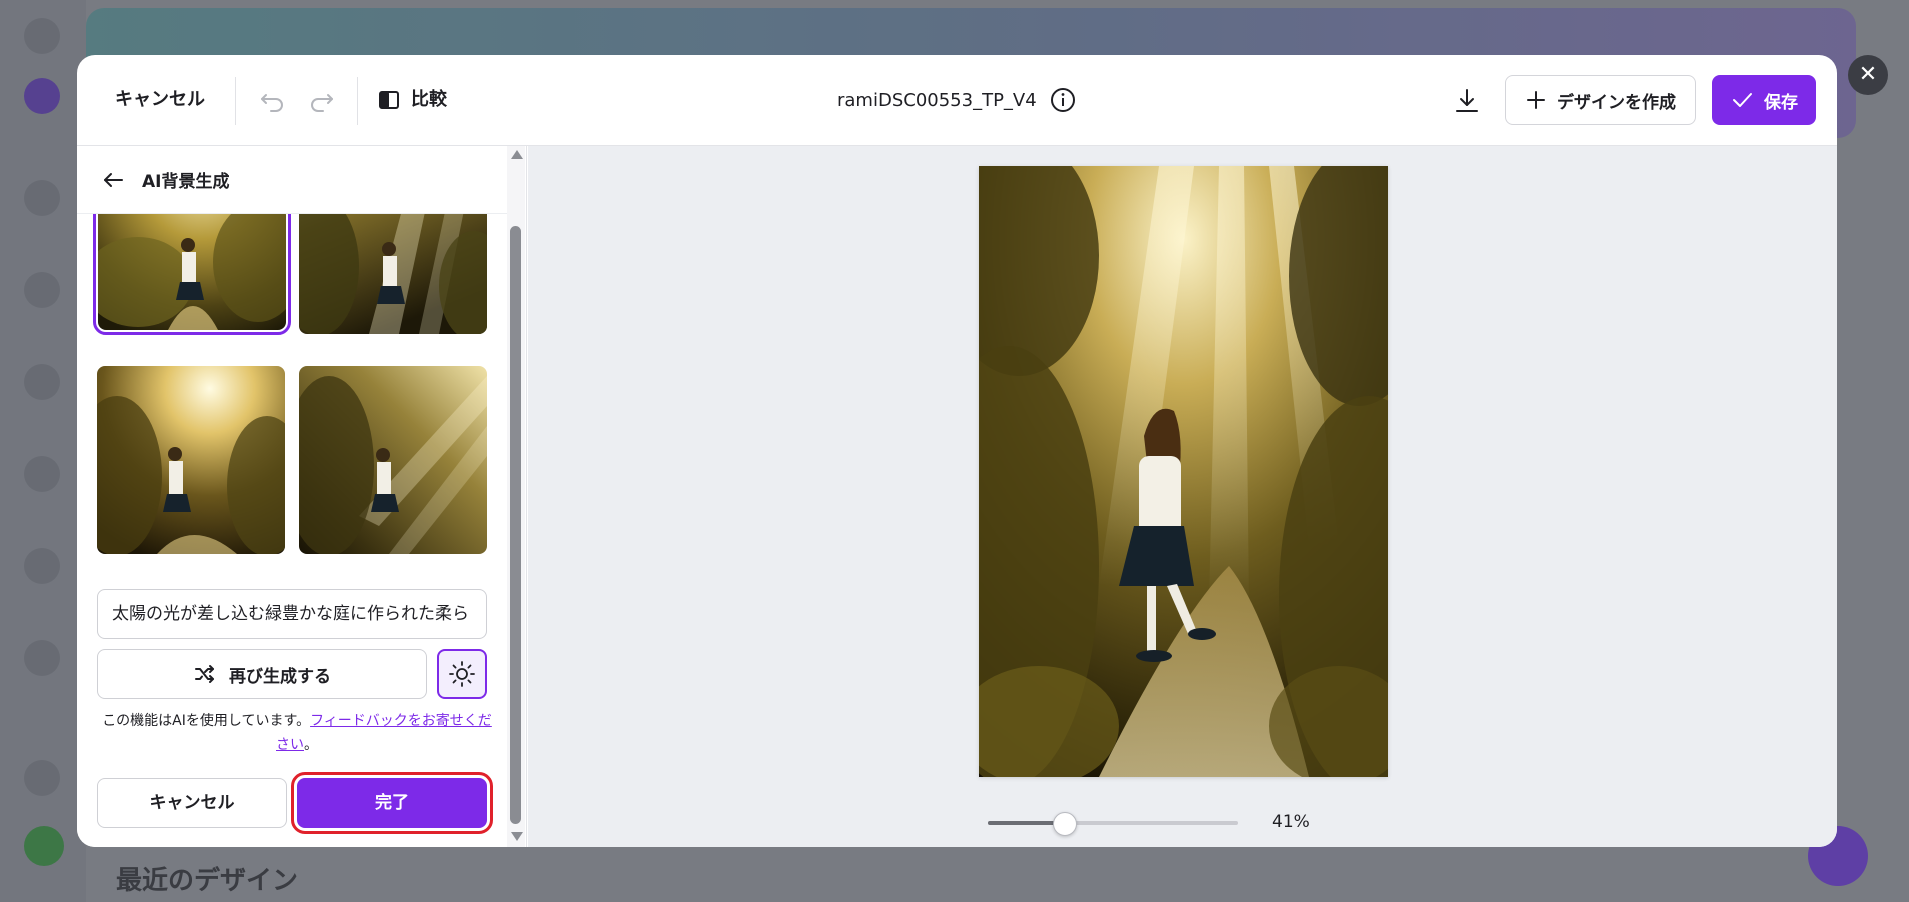  I want to click on panel-cancel-button: キャンセル, so click(192, 803).